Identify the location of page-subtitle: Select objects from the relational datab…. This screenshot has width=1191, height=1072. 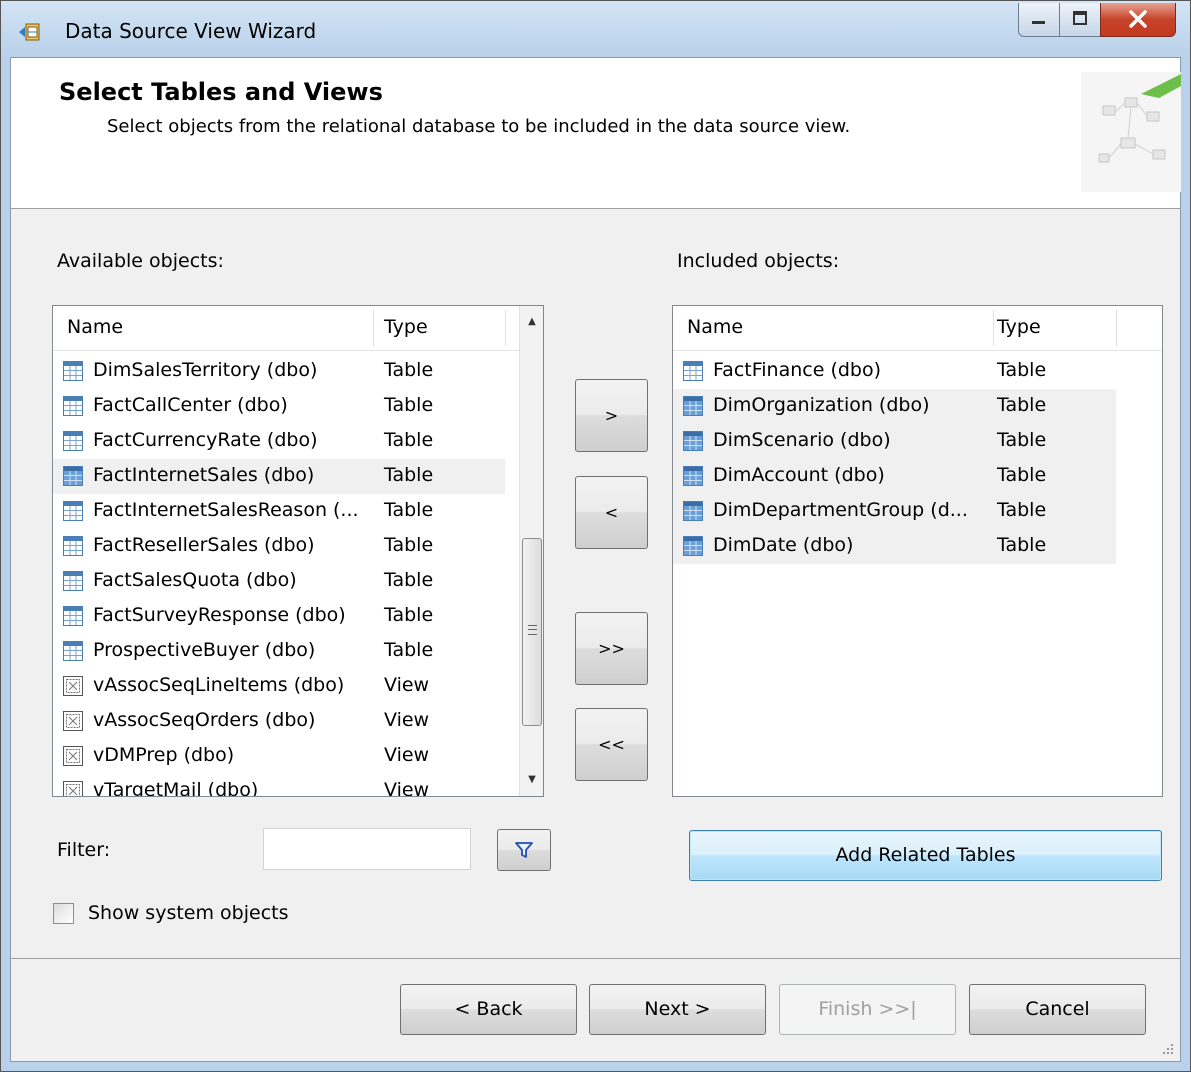
(479, 126).